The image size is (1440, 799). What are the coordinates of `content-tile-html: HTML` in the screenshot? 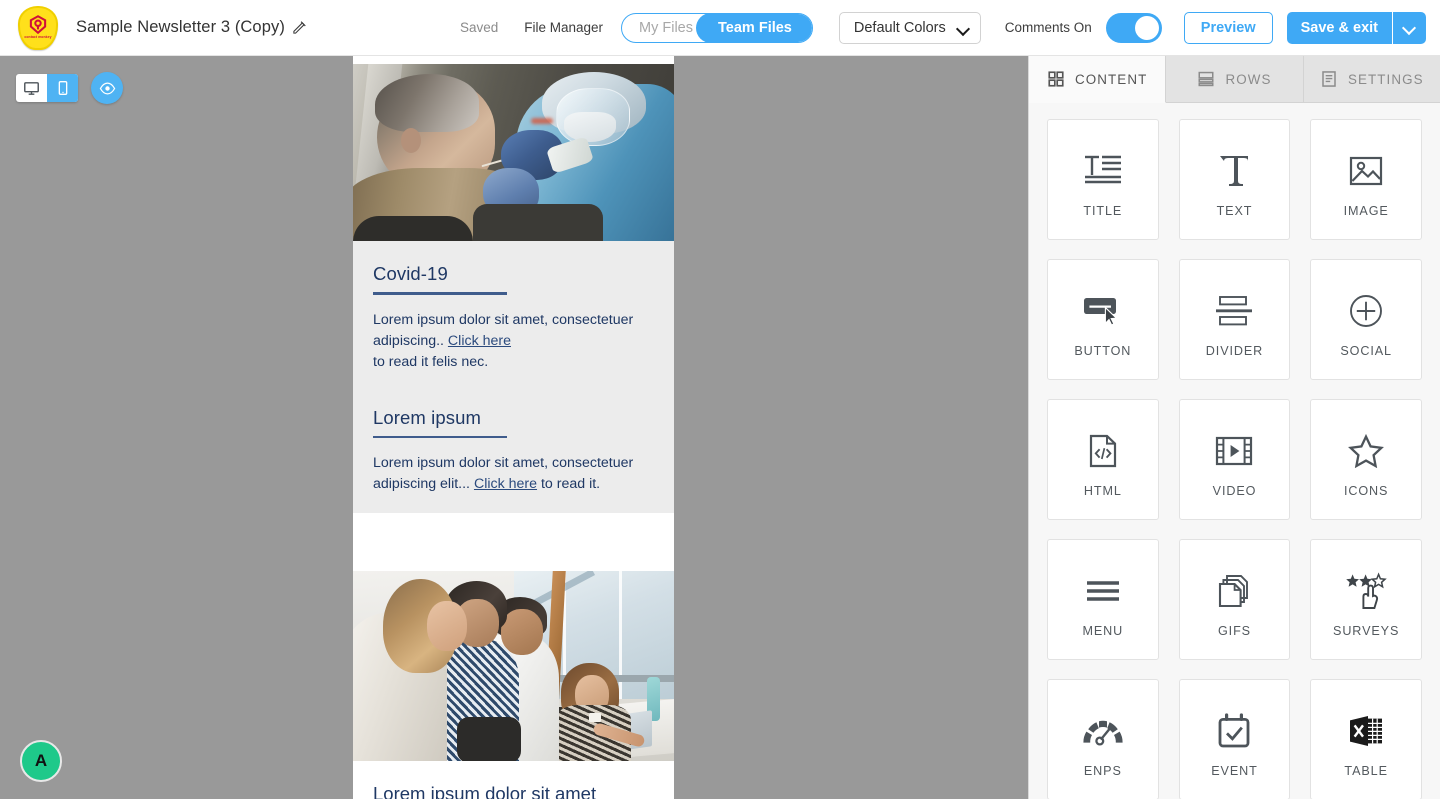 It's located at (1103, 459).